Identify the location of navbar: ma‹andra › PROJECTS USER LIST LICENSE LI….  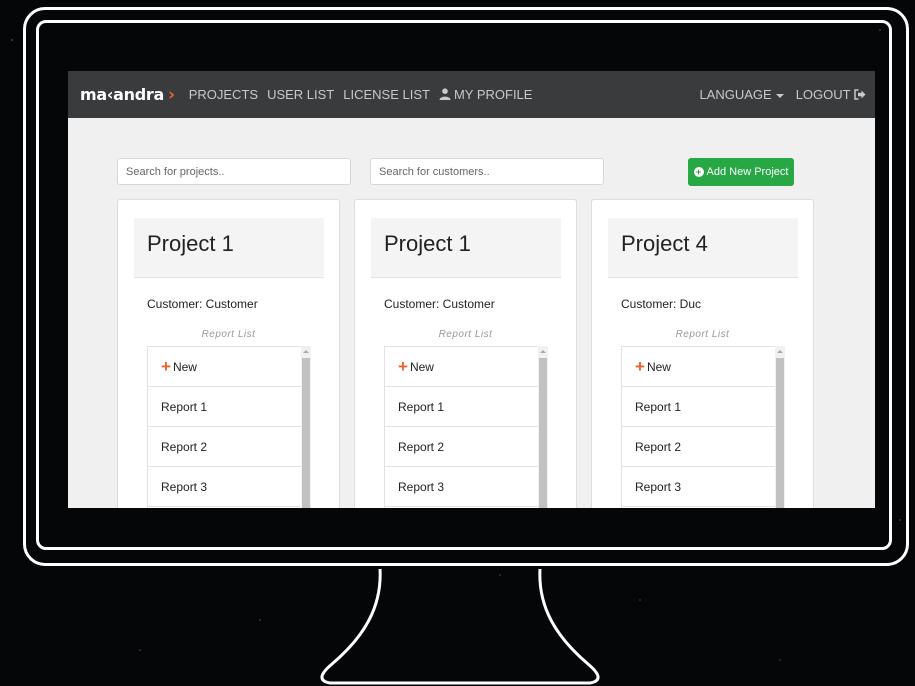
(471, 94).